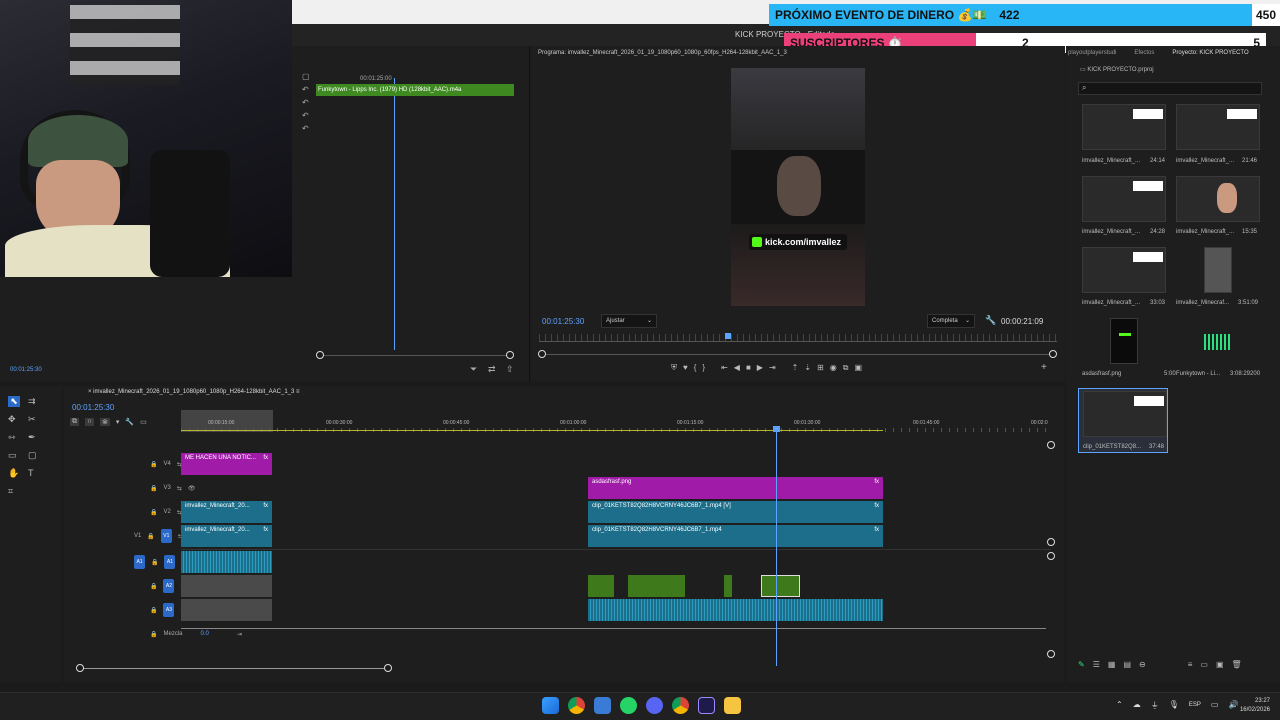 This screenshot has width=1280, height=720. Describe the element at coordinates (1215, 705) in the screenshot. I see `network-icon: ▭` at that location.